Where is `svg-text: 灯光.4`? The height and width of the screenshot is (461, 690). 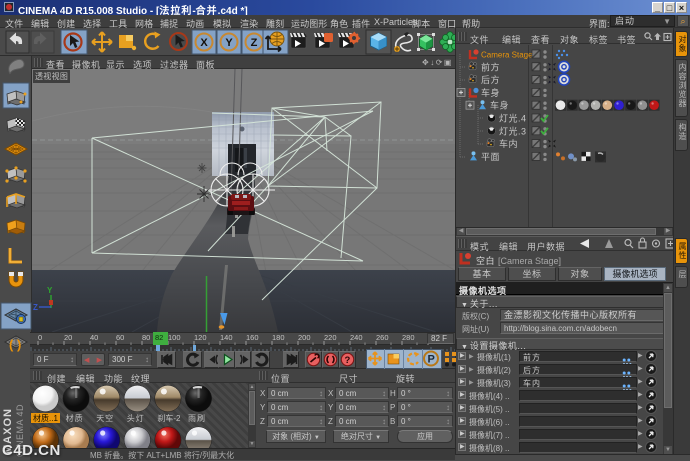
svg-text: 灯光.4 is located at coordinates (513, 118).